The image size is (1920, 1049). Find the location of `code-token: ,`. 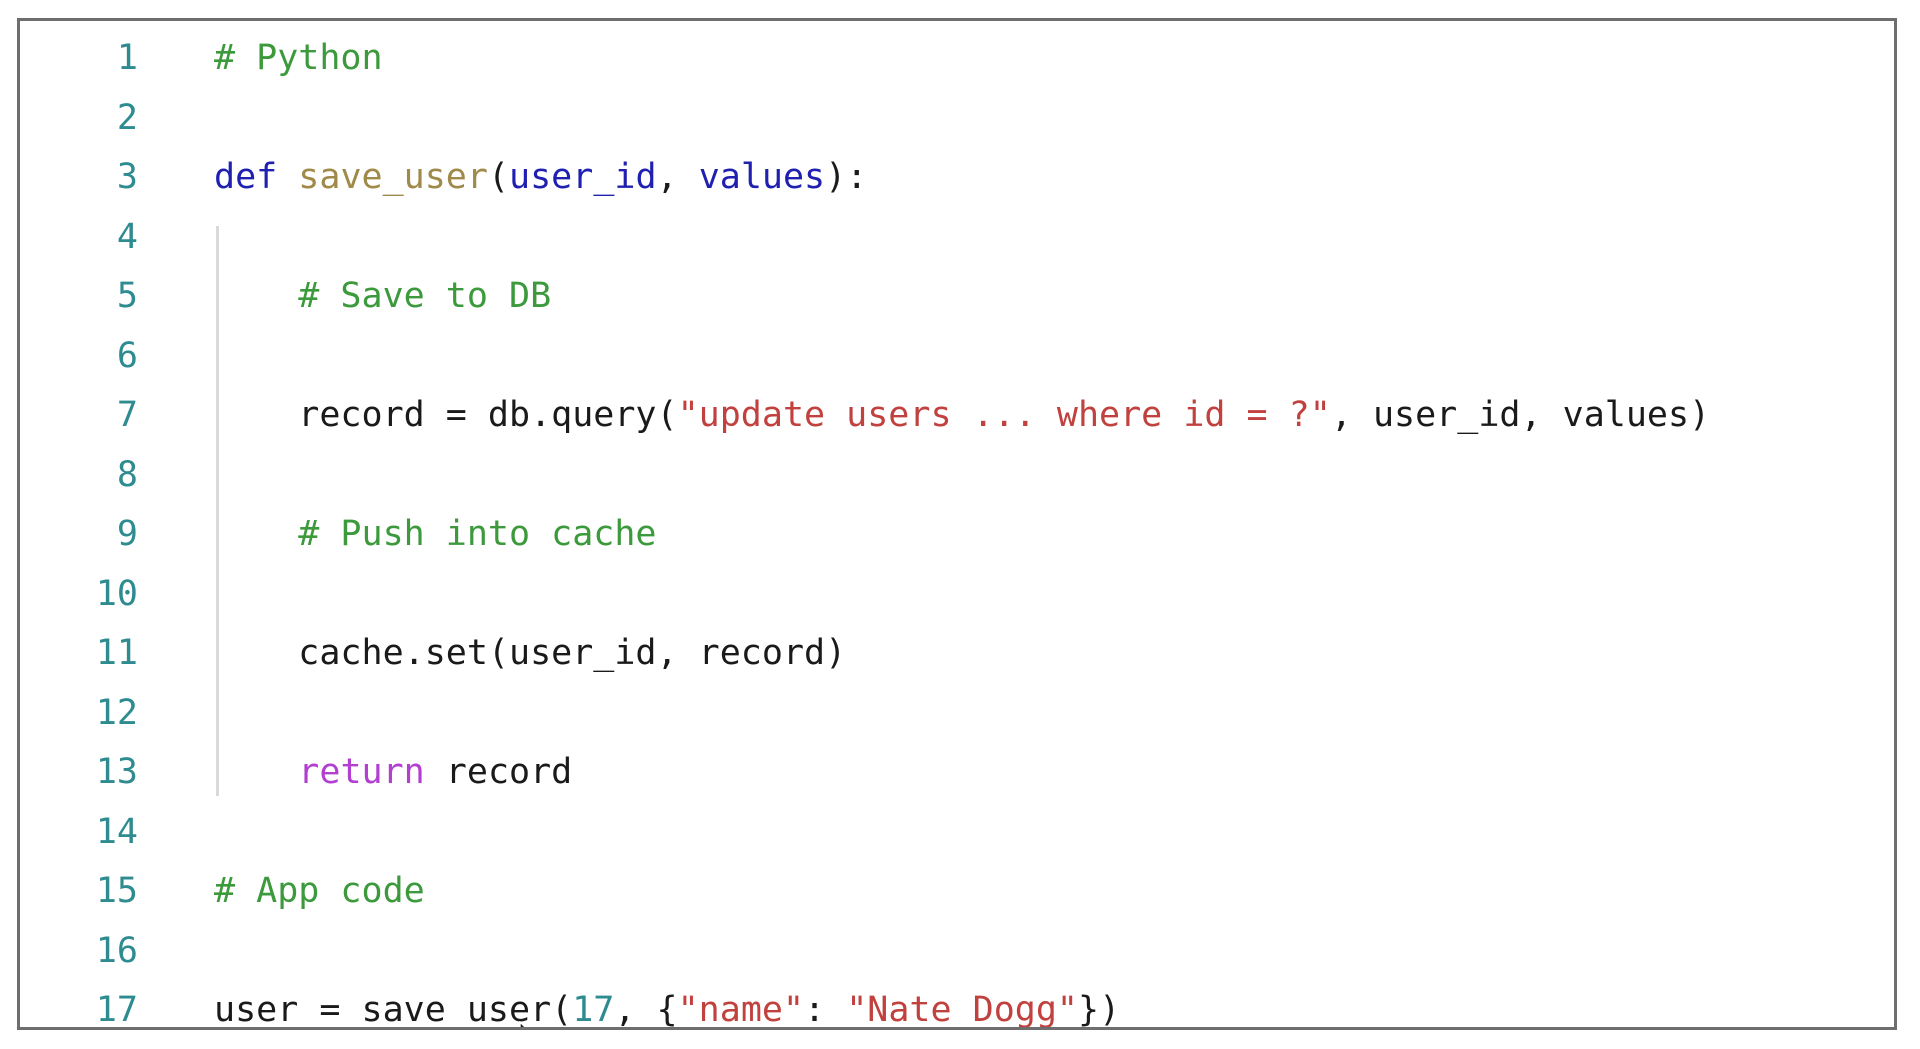

code-token: , is located at coordinates (677, 177).